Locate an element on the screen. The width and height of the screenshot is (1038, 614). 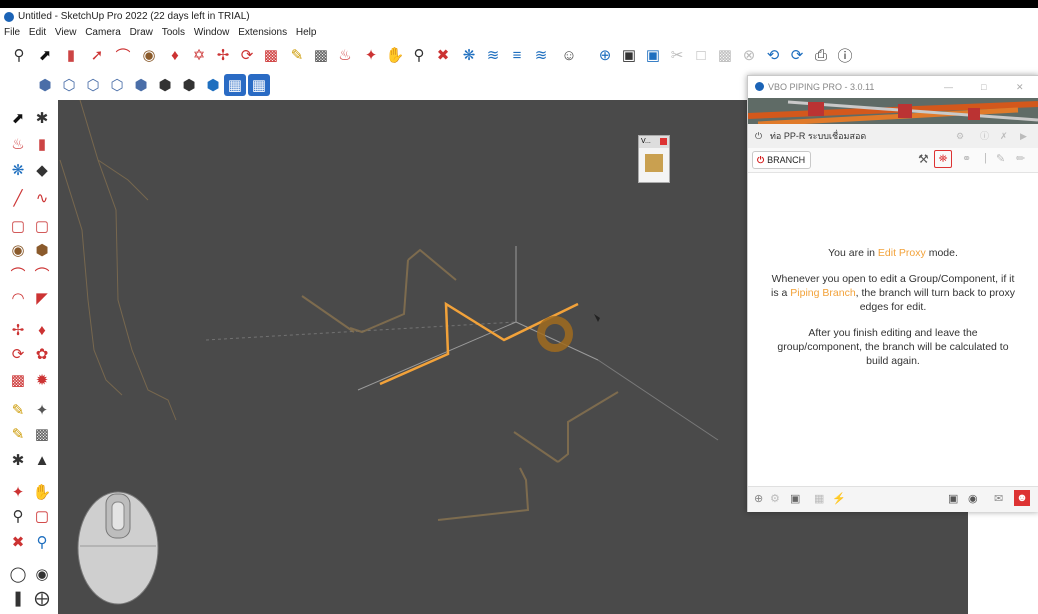
menu-draw: Draw is located at coordinates (141, 32).